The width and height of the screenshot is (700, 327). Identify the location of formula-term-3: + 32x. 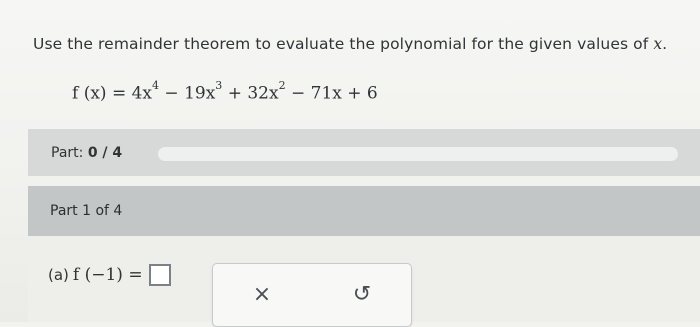
(250, 93).